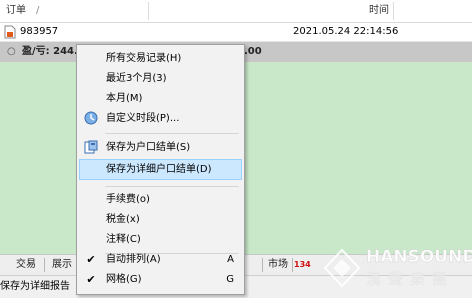 The height and width of the screenshot is (298, 472). What do you see at coordinates (26, 265) in the screenshot?
I see `tab-trade: 交易` at bounding box center [26, 265].